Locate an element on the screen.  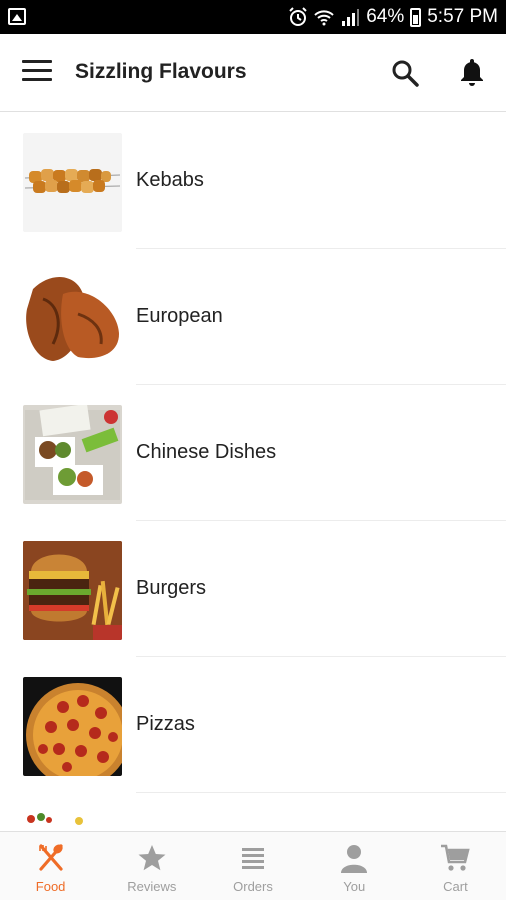
gallery-notification-icon is located at coordinates (17, 16).